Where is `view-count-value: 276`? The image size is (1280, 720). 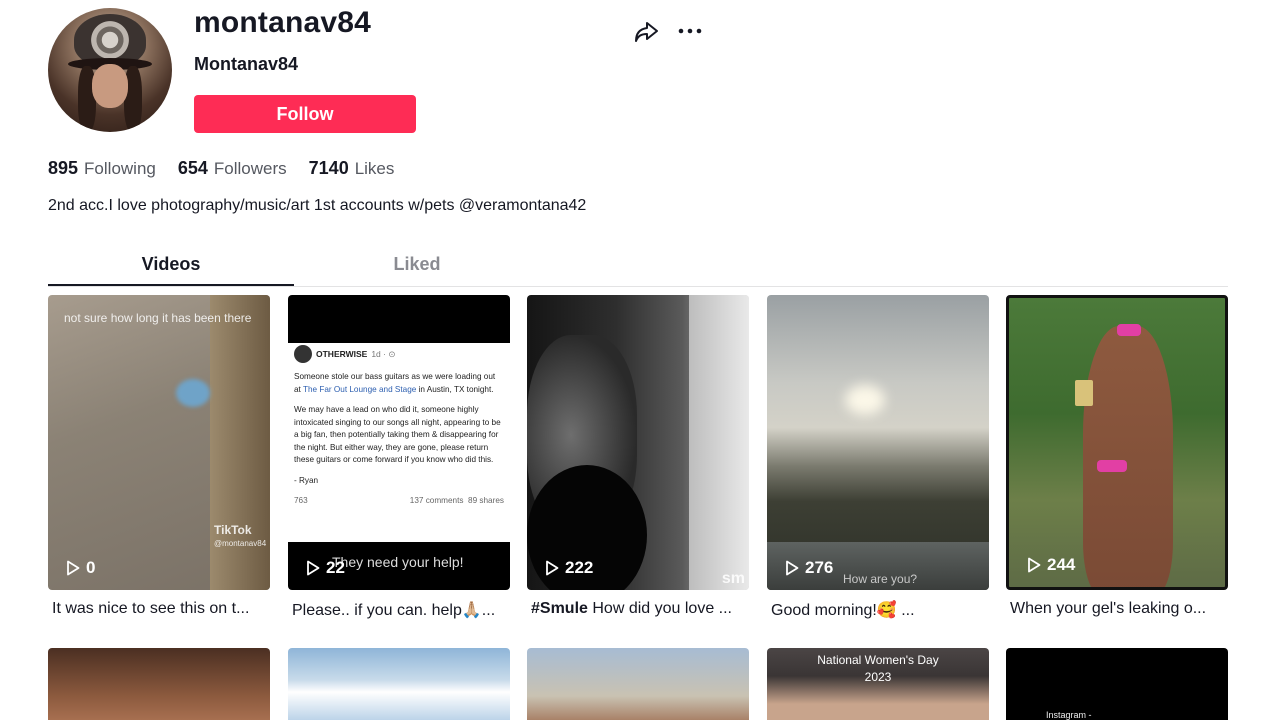
view-count-value: 276 is located at coordinates (819, 567).